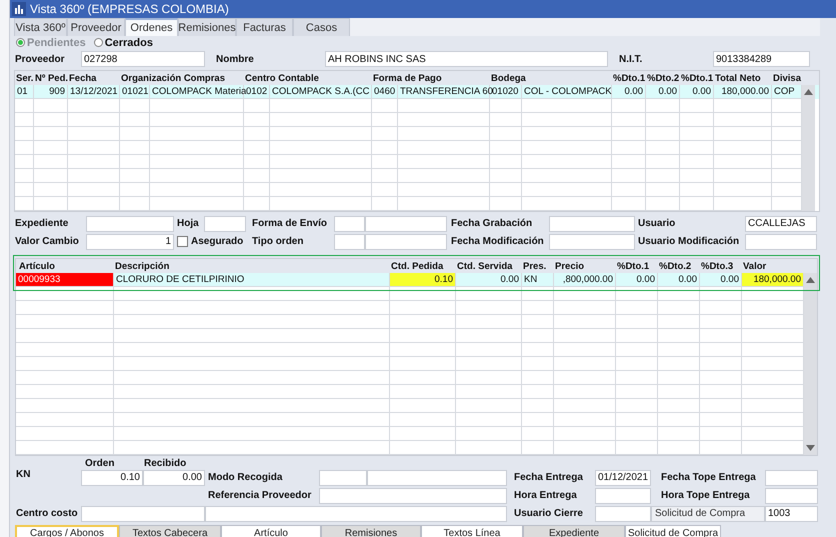 This screenshot has width=836, height=537. I want to click on radio-option: Cerrados, so click(123, 42).